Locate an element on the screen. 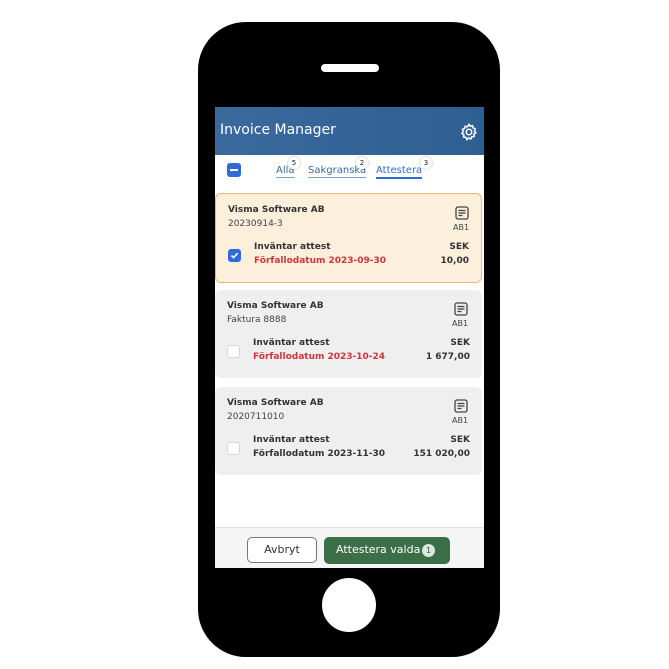 The height and width of the screenshot is (669, 669). check-icon is located at coordinates (234, 255).